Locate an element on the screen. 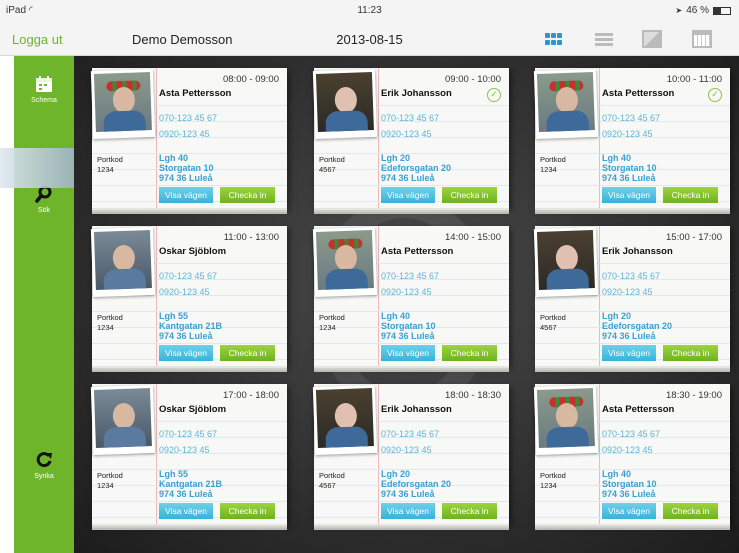 This screenshot has width=739, height=553. visit-time: 11:00 - 13:00 is located at coordinates (251, 237).